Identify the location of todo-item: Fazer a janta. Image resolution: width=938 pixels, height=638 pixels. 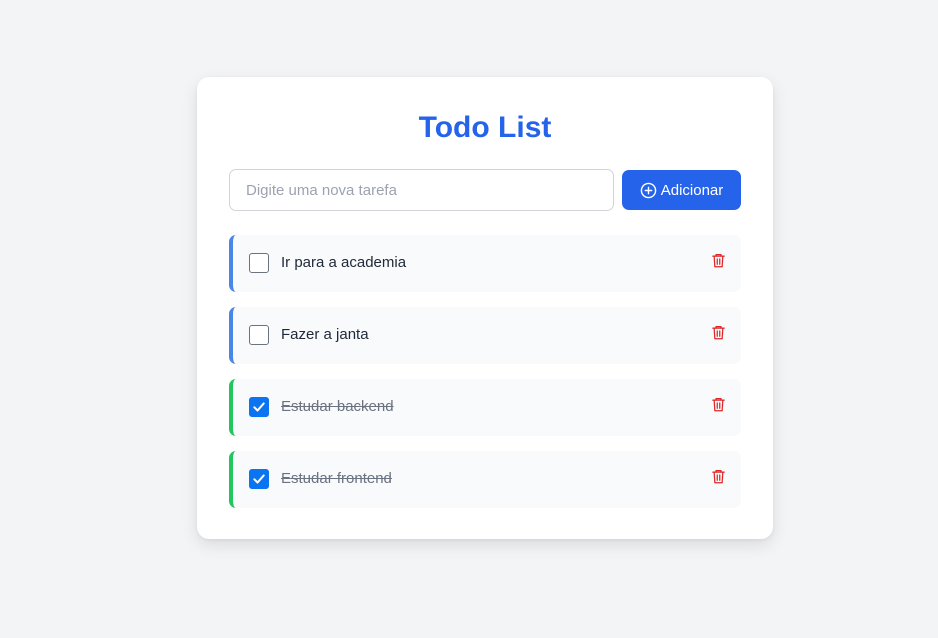
(485, 335).